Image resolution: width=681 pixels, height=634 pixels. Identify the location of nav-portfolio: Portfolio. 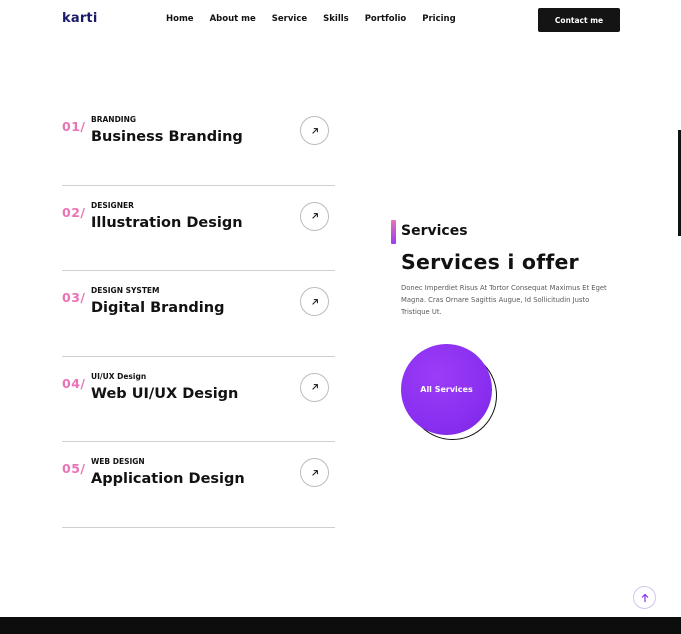
(386, 19).